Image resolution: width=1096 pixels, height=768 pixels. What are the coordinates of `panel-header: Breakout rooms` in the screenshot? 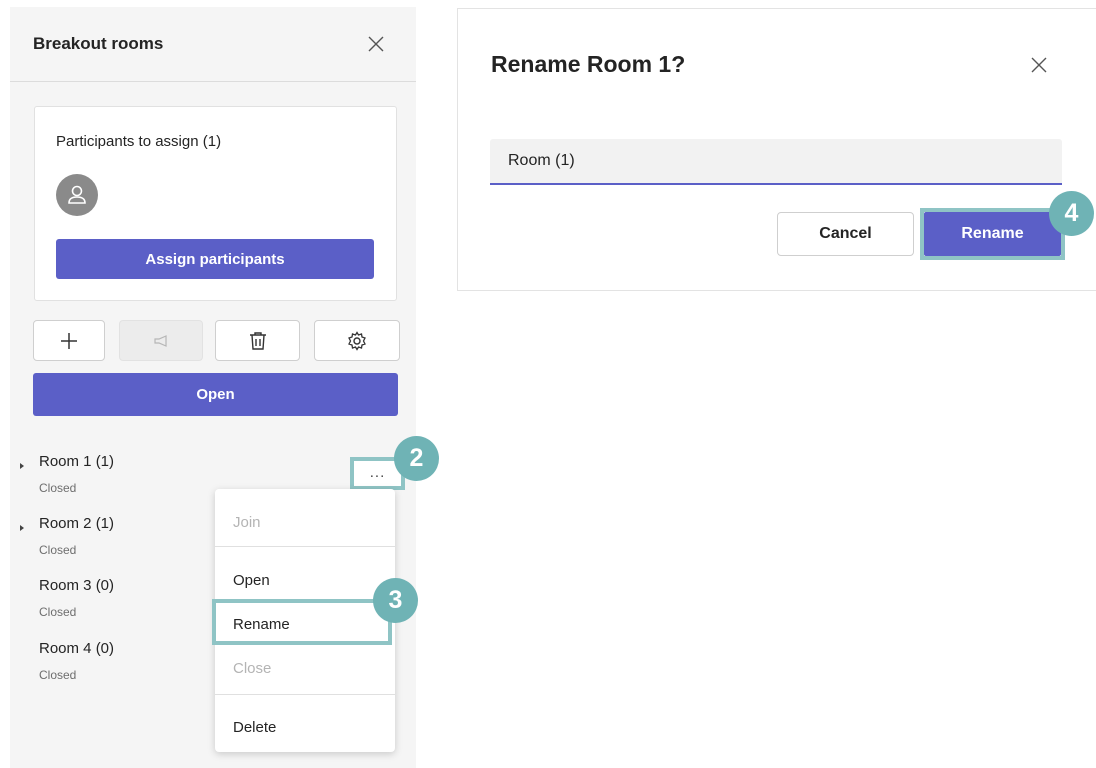 It's located at (213, 44).